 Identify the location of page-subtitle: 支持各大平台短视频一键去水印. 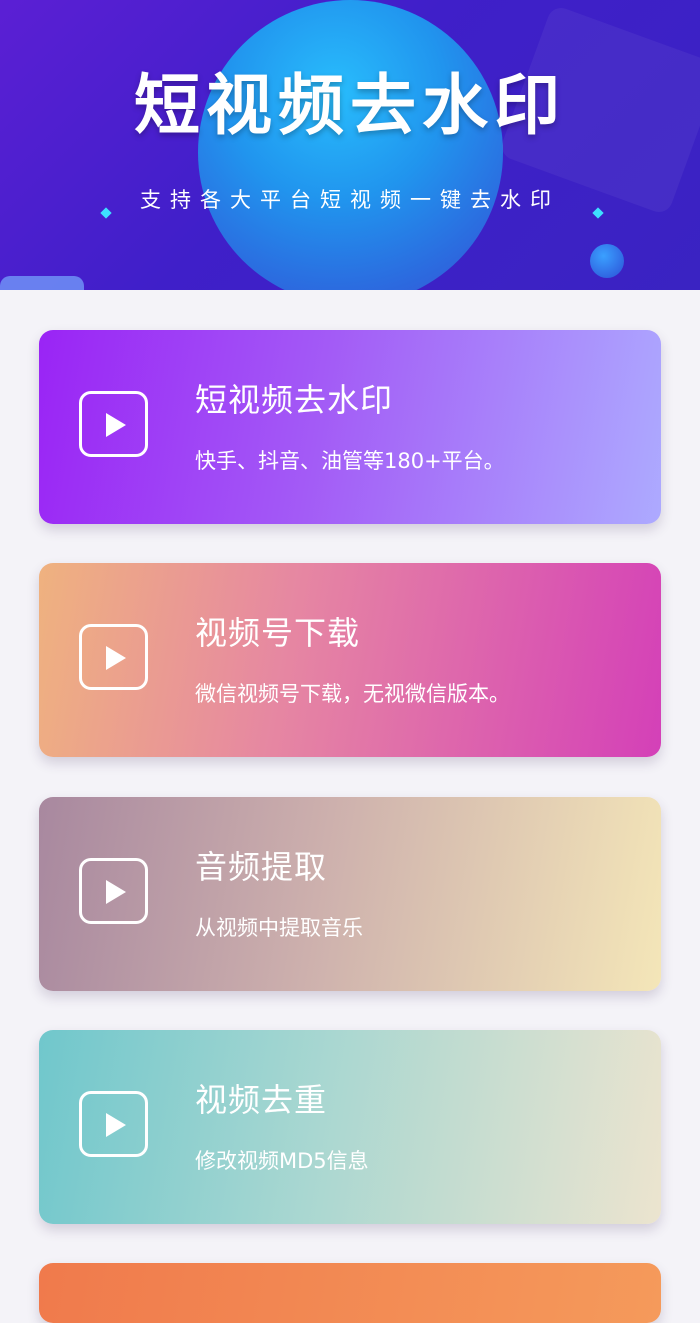
(350, 200).